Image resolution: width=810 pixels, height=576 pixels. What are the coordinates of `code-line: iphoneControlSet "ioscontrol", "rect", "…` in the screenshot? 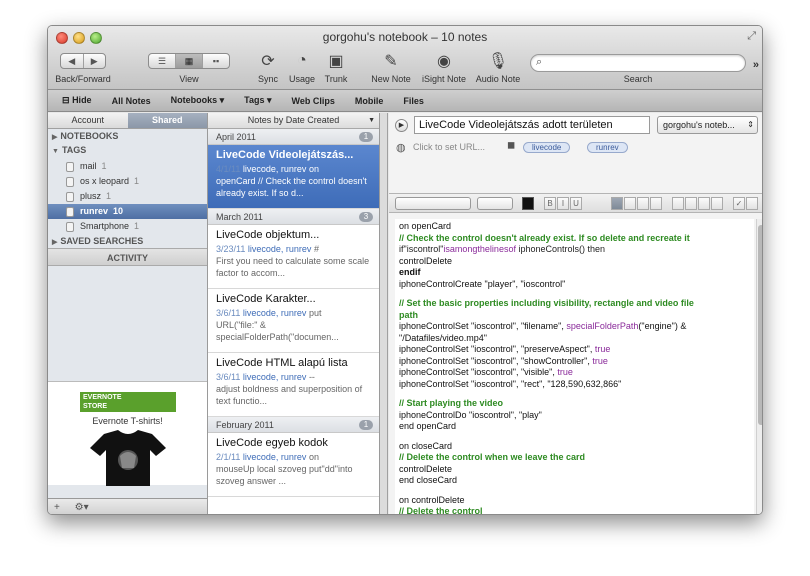 It's located at (574, 385).